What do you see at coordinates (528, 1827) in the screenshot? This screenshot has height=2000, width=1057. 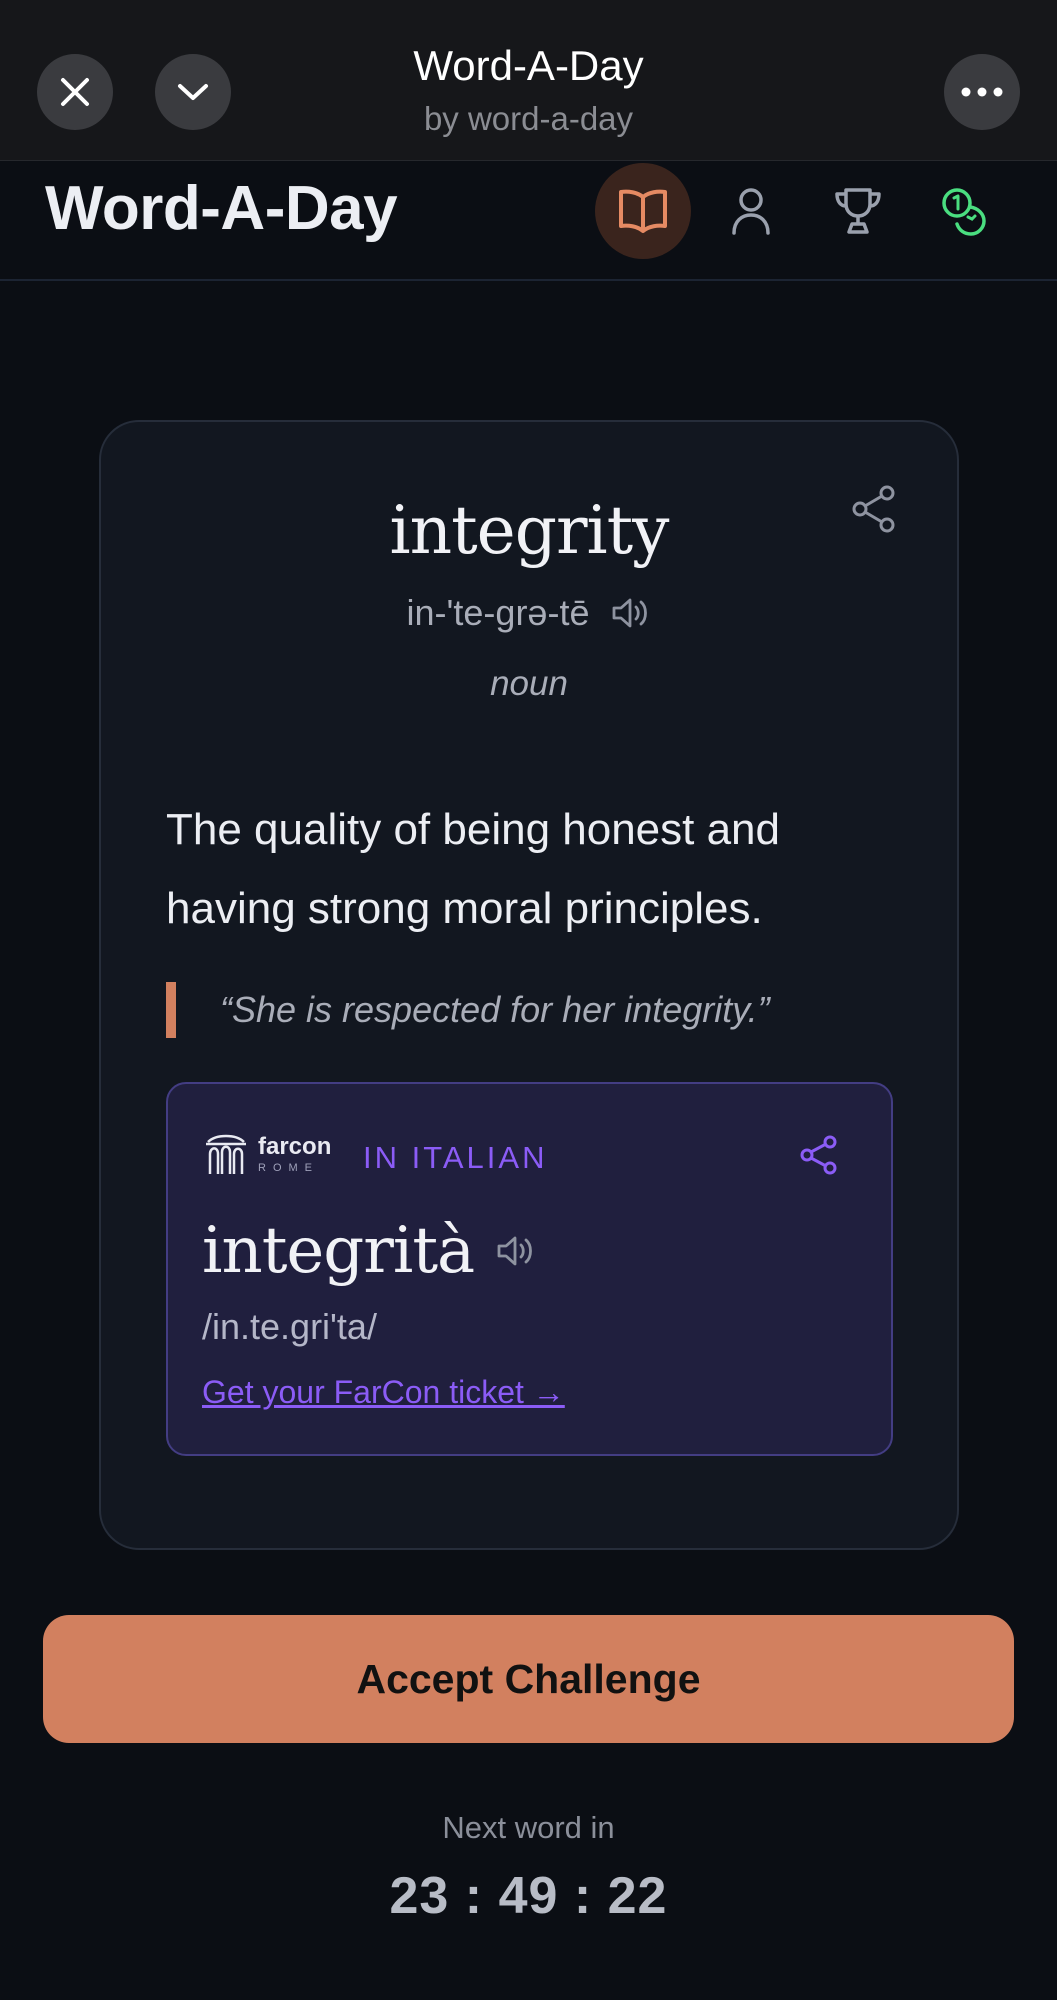 I see `countdown-label: Next word in` at bounding box center [528, 1827].